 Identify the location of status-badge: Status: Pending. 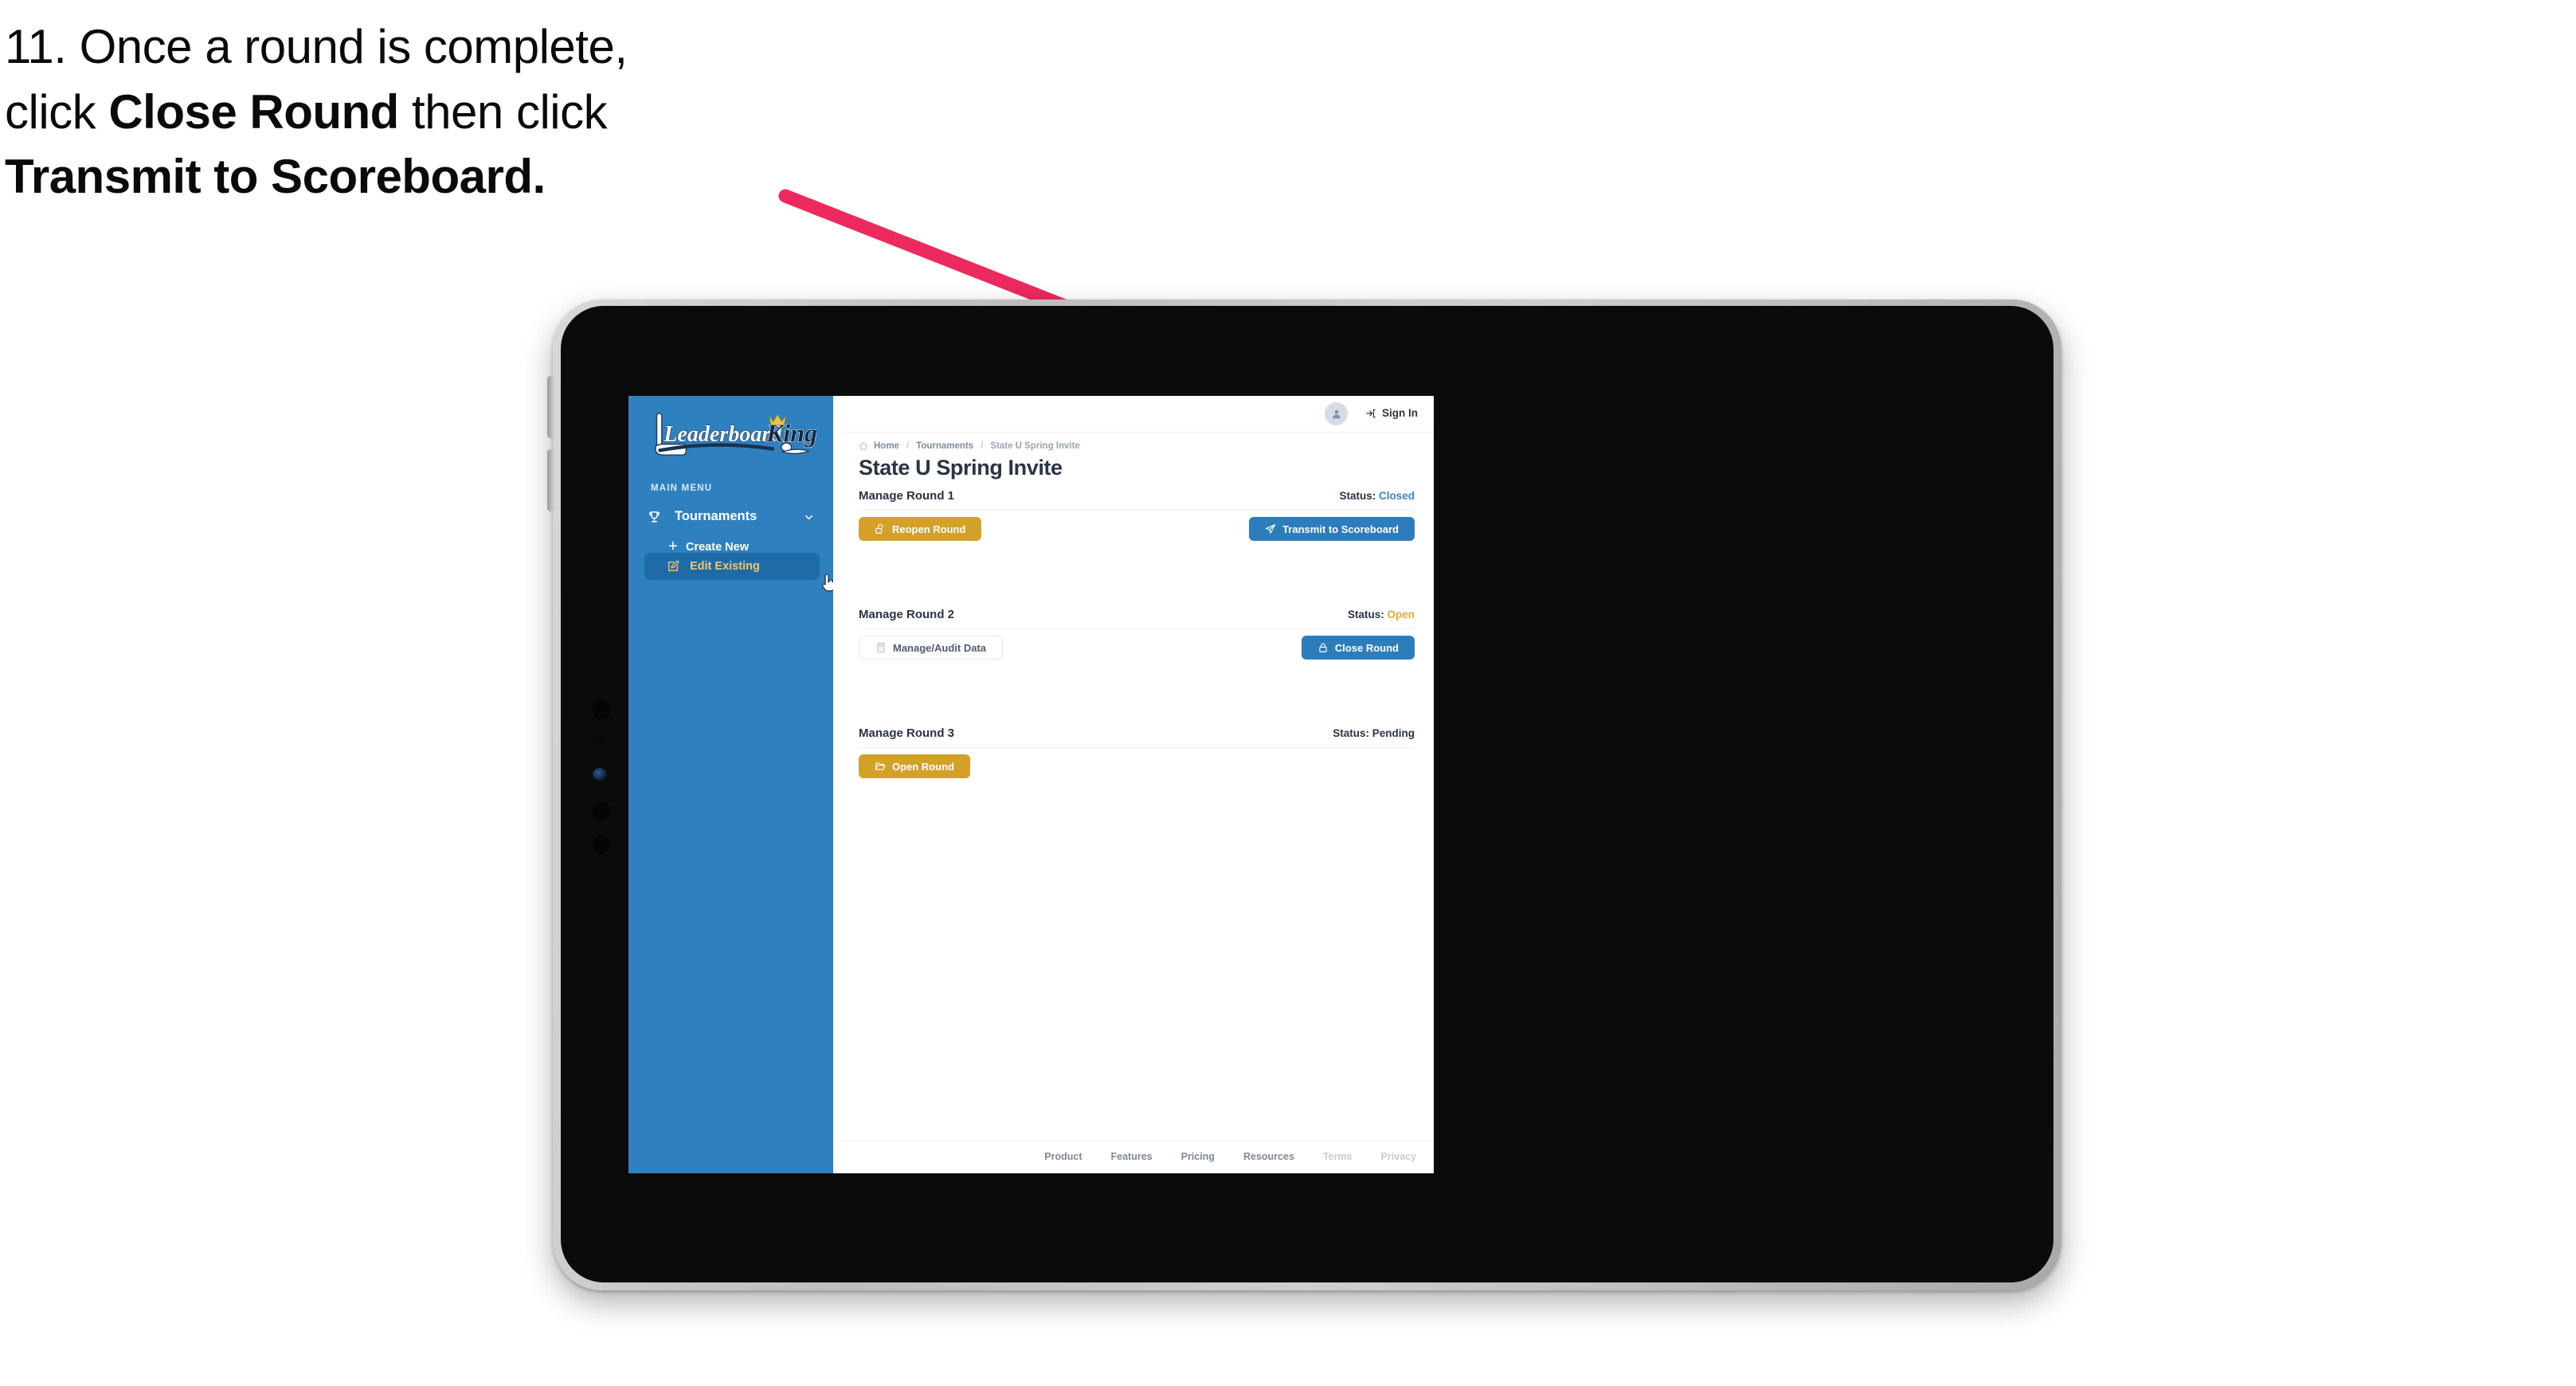
(1374, 733).